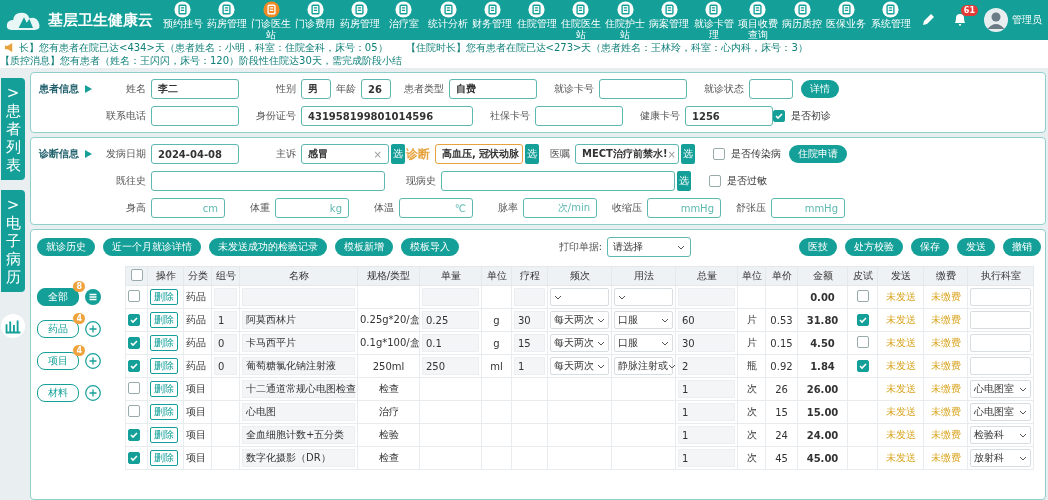 The height and width of the screenshot is (500, 1048). Describe the element at coordinates (298, 389) in the screenshot. I see `input-field: 十二通道常规心电图检查` at that location.